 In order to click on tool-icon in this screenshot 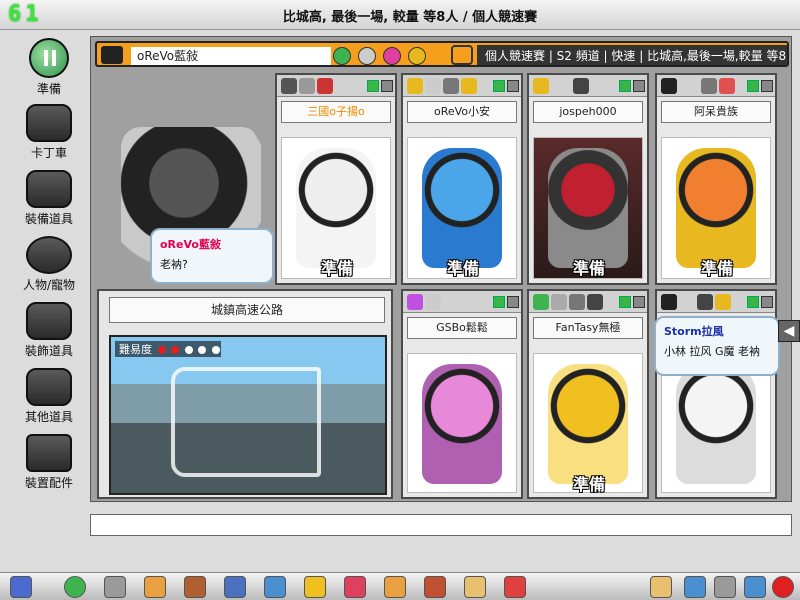, I will do `click(355, 587)`.